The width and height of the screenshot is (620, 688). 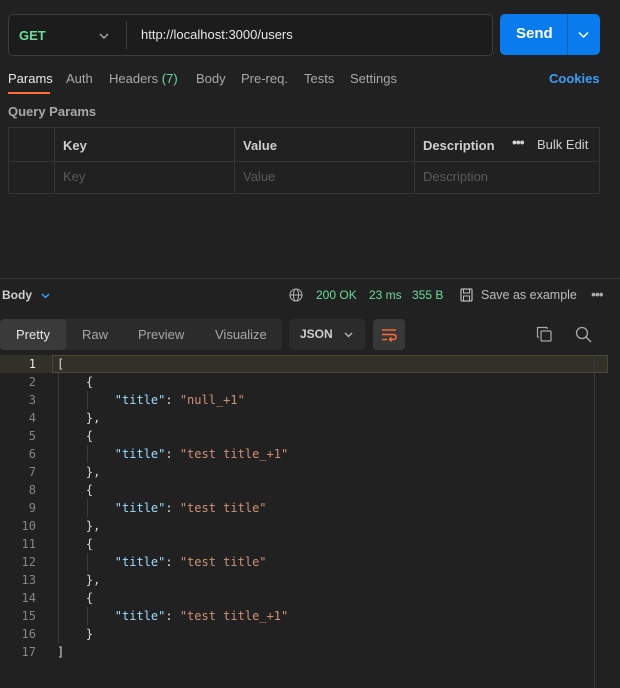 What do you see at coordinates (567, 34) in the screenshot?
I see `send-divider` at bounding box center [567, 34].